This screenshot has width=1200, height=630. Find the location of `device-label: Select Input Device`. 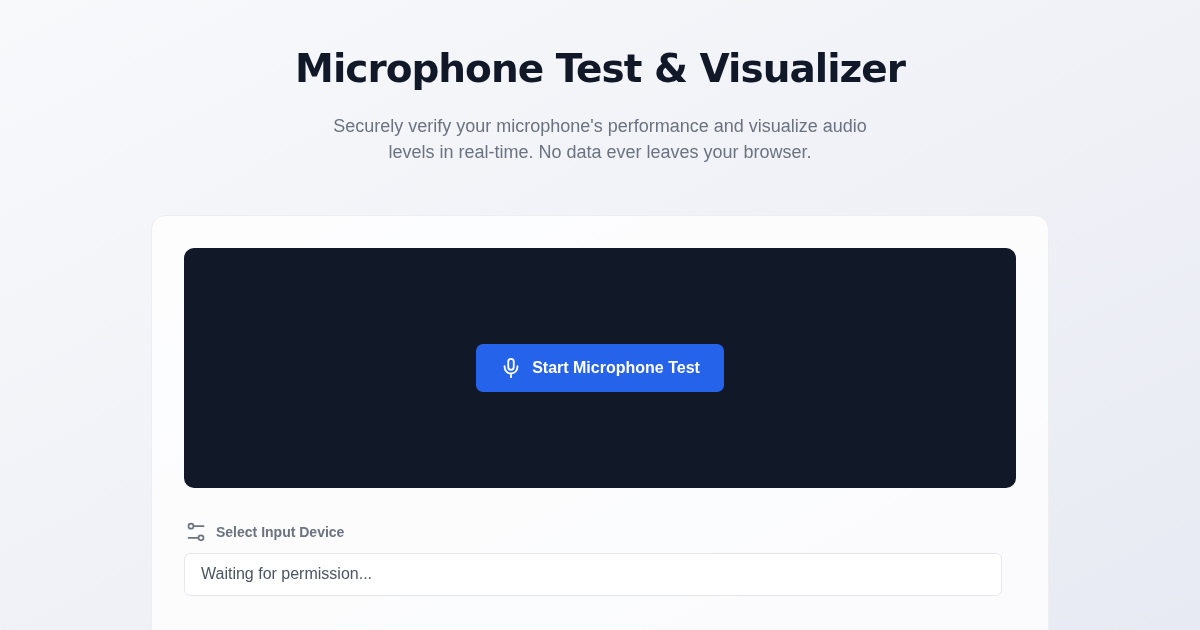

device-label: Select Input Device is located at coordinates (280, 532).